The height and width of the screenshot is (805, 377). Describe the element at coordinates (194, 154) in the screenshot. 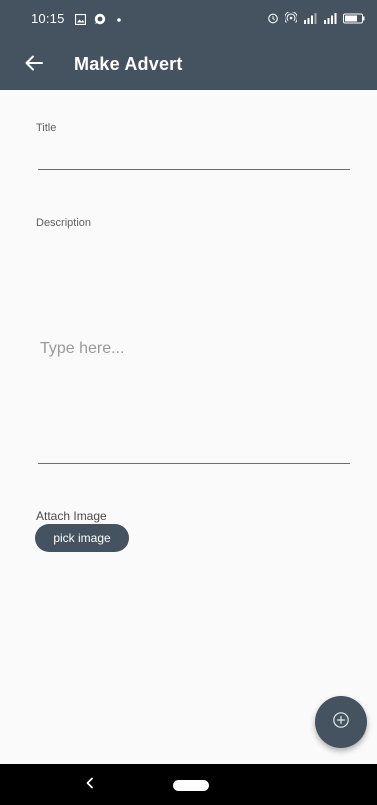

I see `title-input` at that location.